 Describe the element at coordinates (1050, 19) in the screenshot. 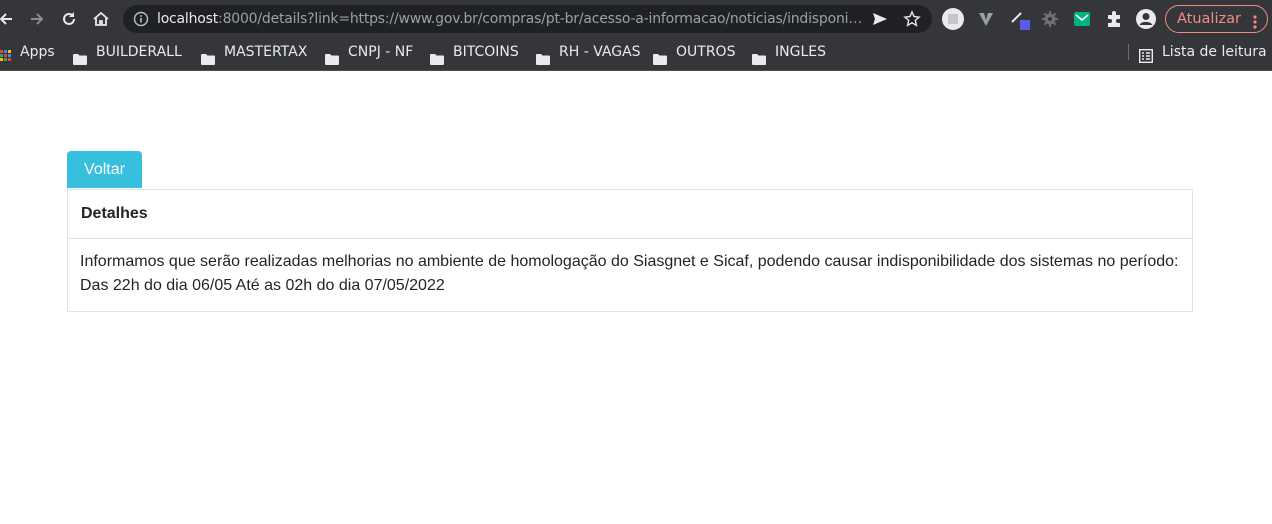

I see `extension-gear-icon` at that location.